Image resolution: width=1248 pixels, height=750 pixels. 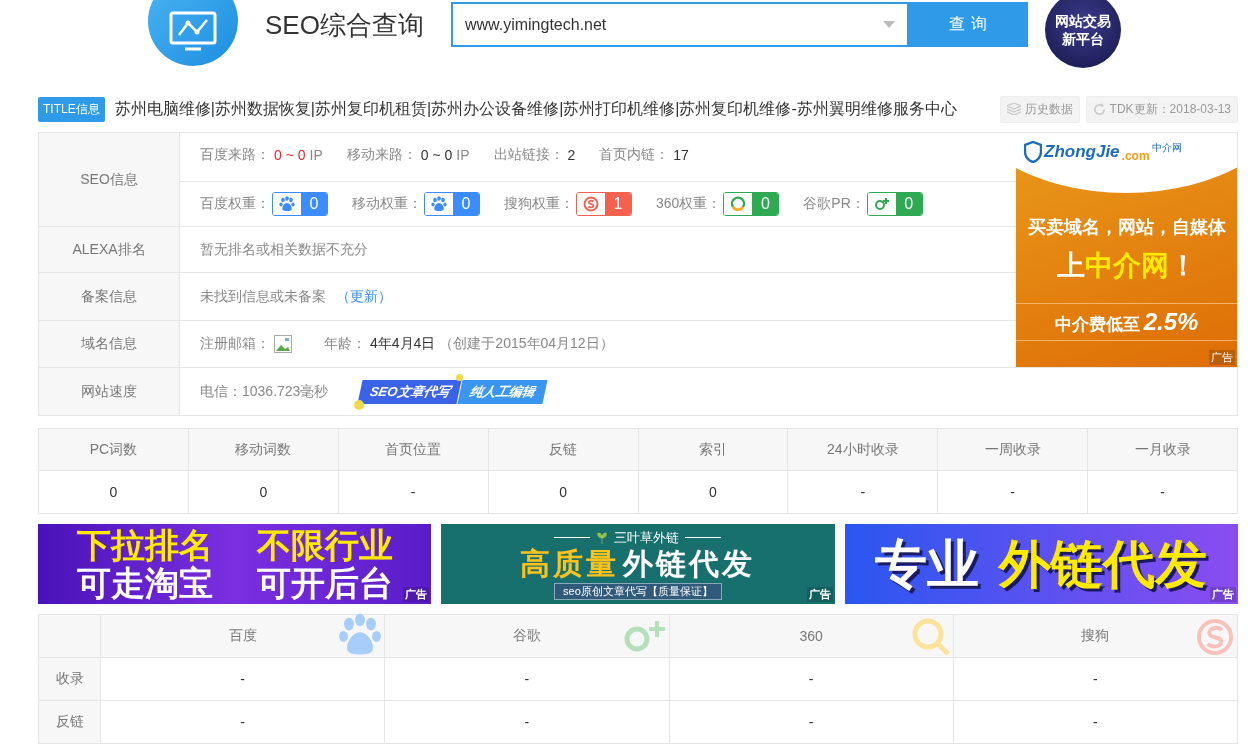 I want to click on ring-icon, so click(x=738, y=204).